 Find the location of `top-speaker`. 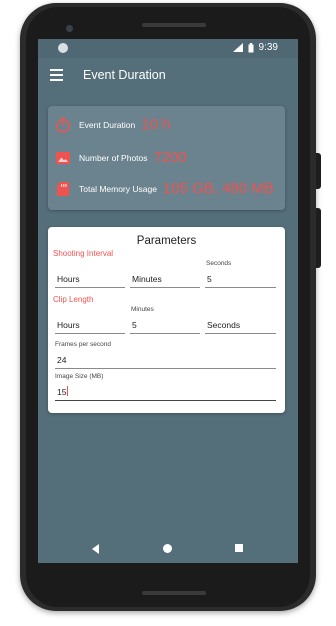

top-speaker is located at coordinates (174, 25).